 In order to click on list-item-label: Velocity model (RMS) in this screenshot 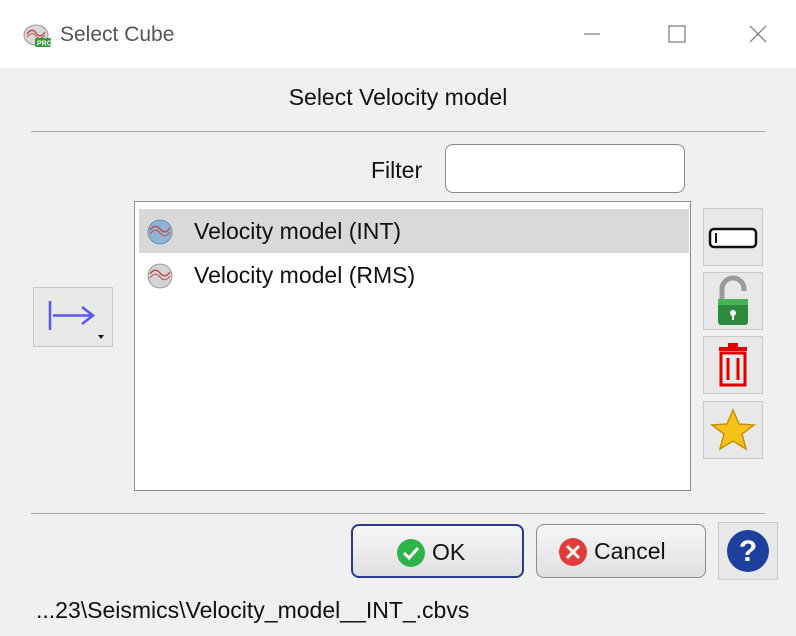, I will do `click(305, 275)`.